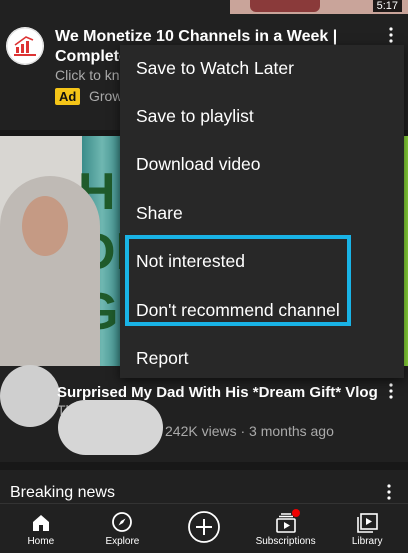  Describe the element at coordinates (41, 541) in the screenshot. I see `nav-home-label: Home` at that location.